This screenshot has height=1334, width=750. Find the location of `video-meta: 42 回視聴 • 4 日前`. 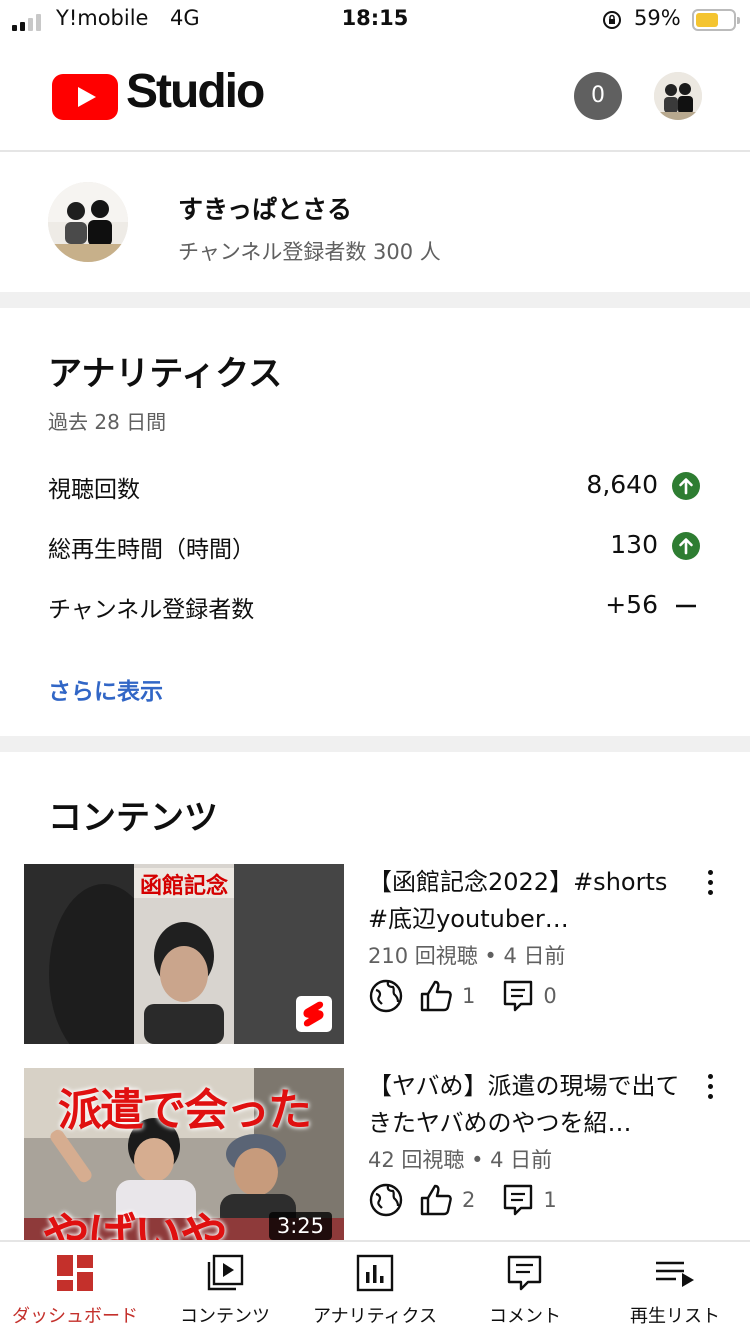

video-meta: 42 回視聴 • 4 日前 is located at coordinates (460, 1160).